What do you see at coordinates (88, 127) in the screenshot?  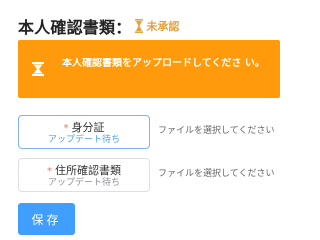 I see `document-label: 身分証` at bounding box center [88, 127].